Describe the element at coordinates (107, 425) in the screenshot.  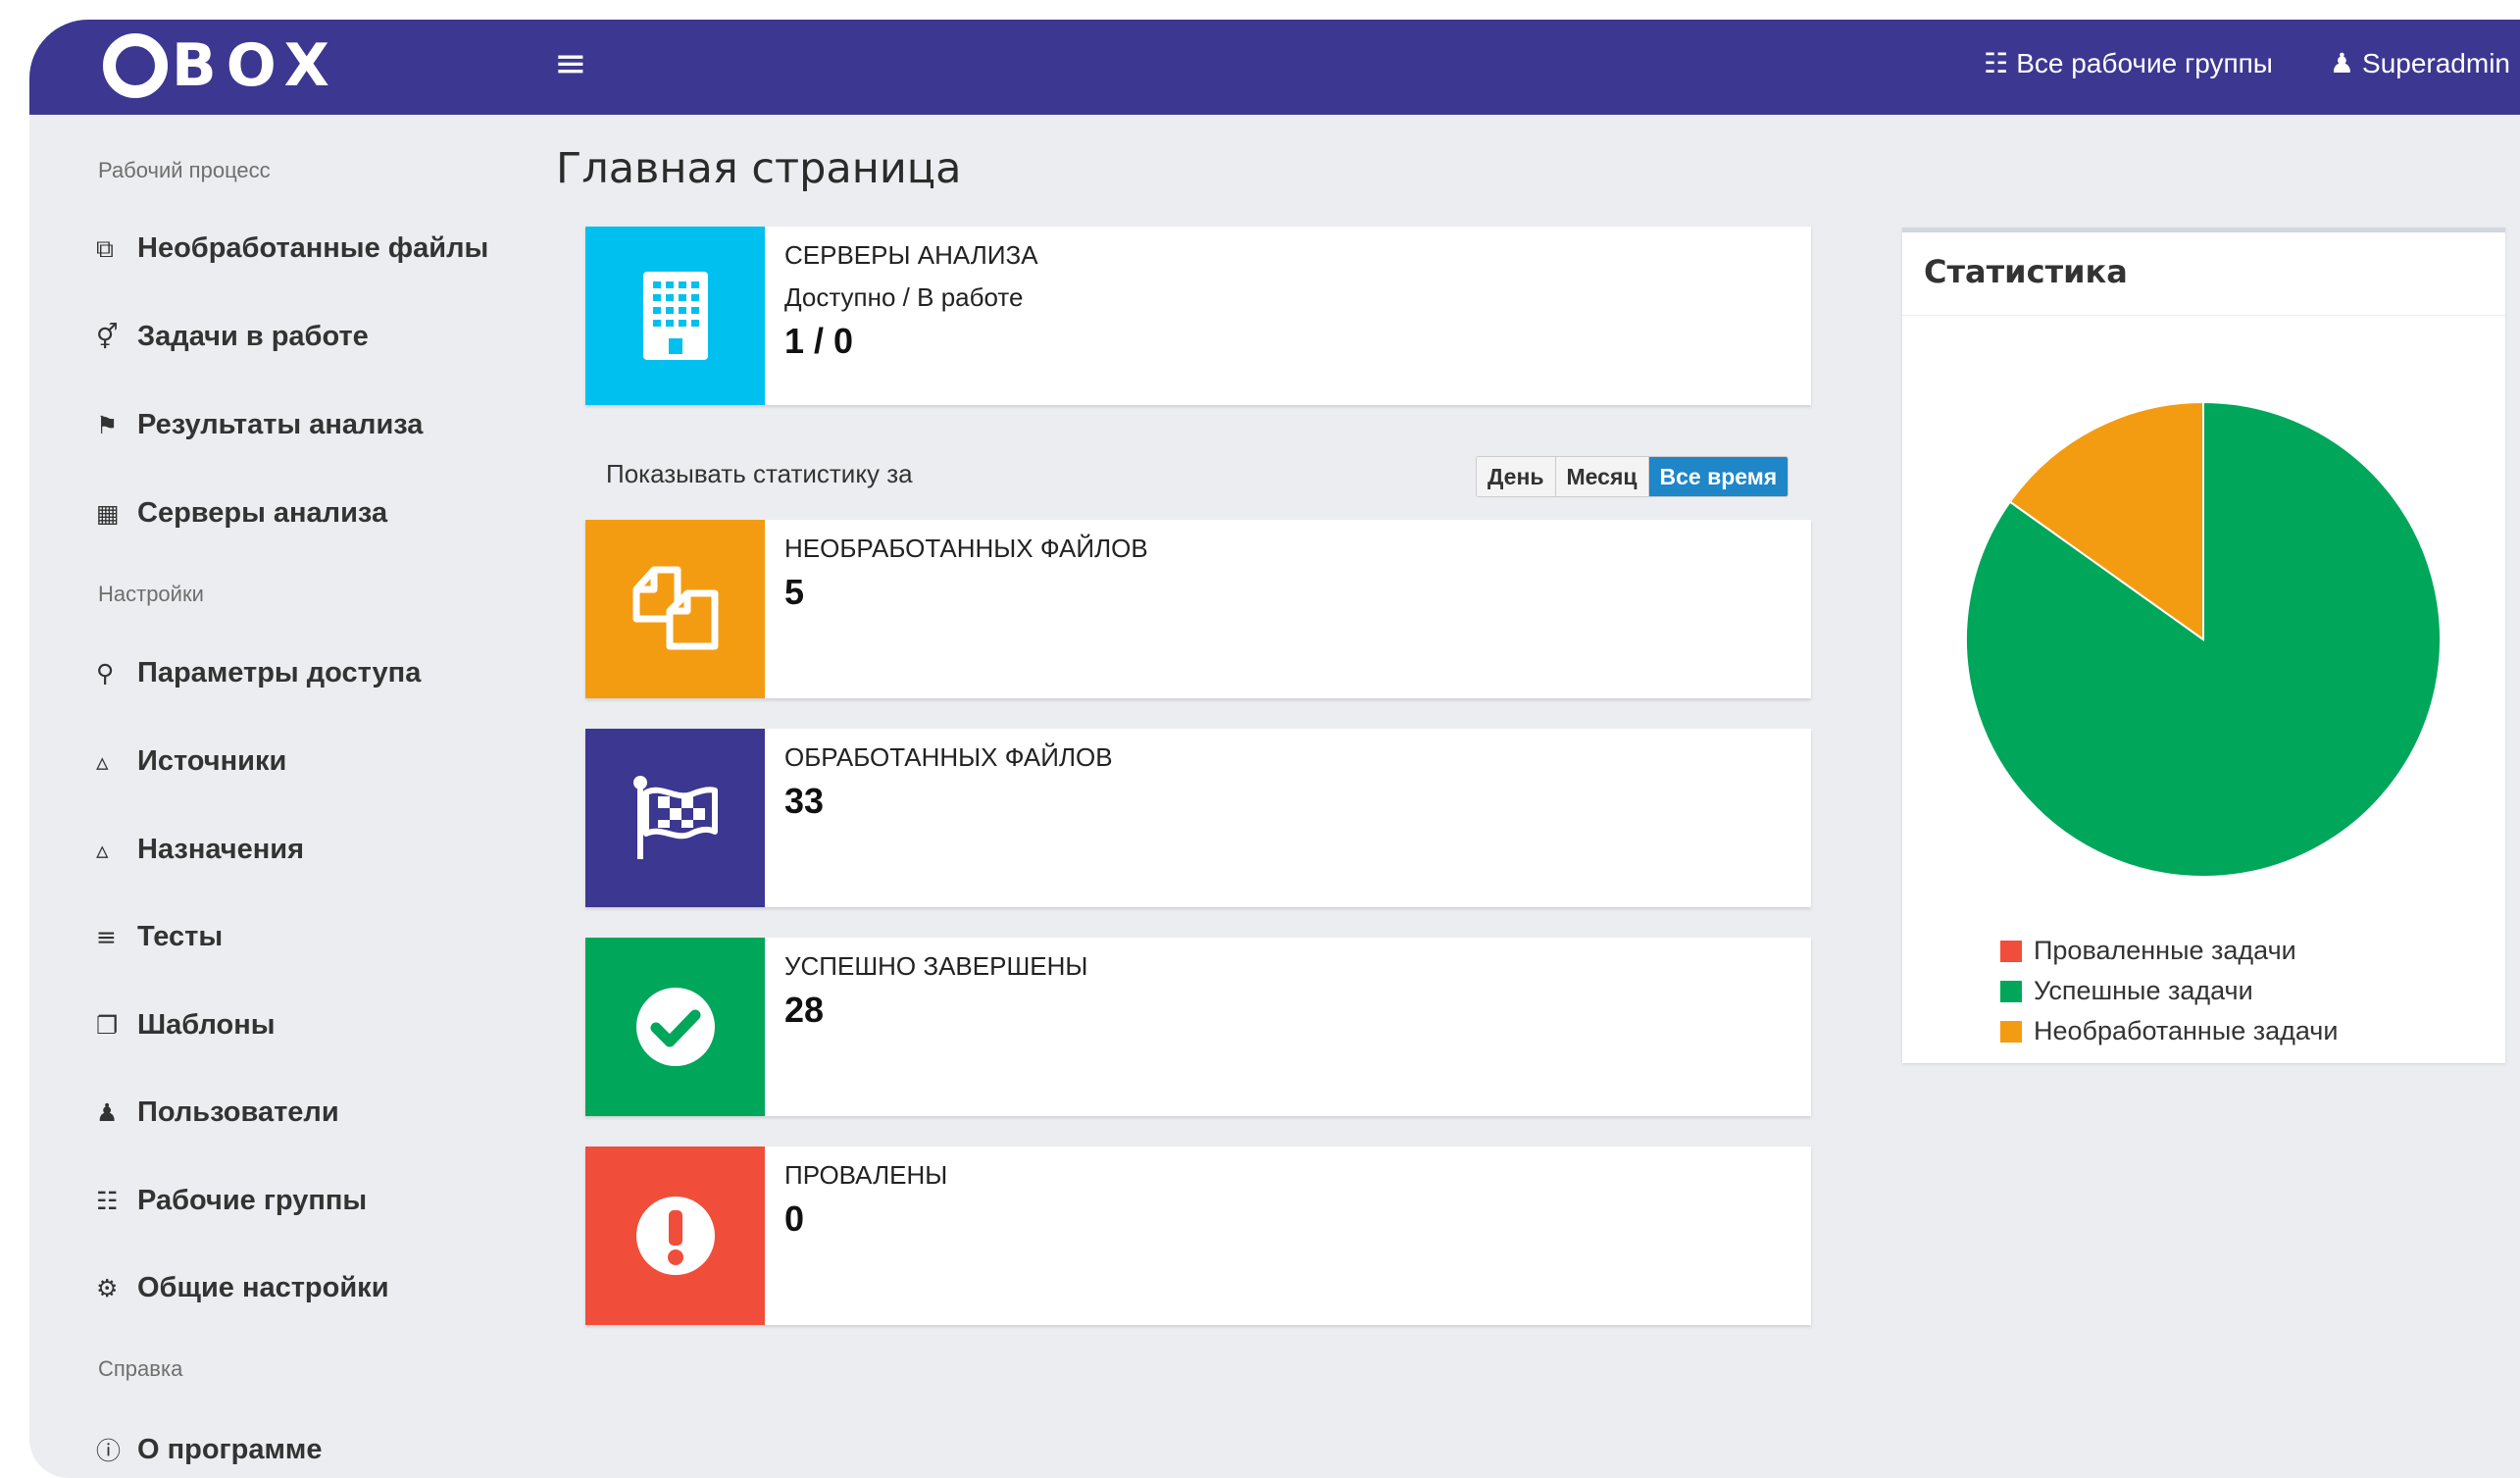
I see `flag-checkered-icon: ⚑` at that location.